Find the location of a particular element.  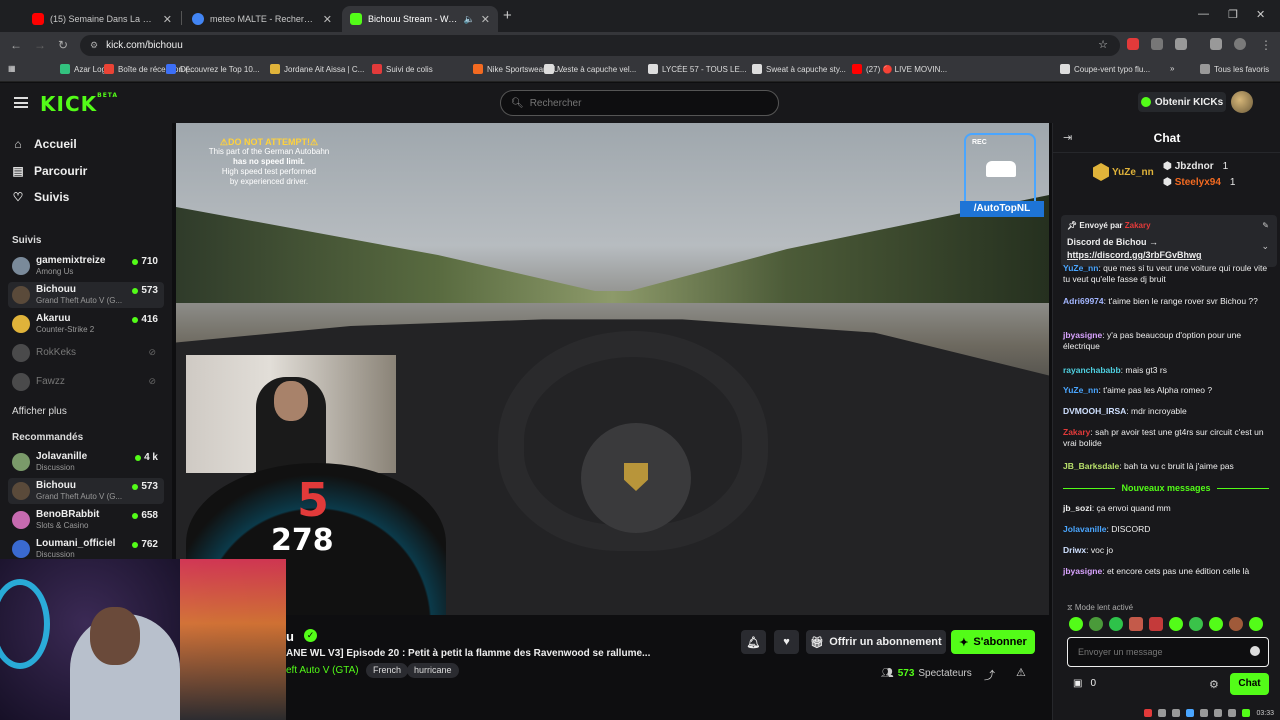

profile-icon is located at coordinates (1240, 44).